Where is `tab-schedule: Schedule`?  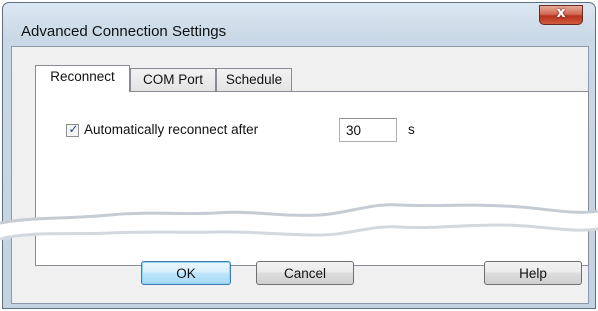 tab-schedule: Schedule is located at coordinates (254, 80).